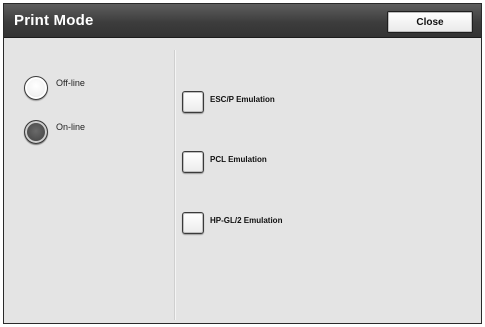  Describe the element at coordinates (430, 22) in the screenshot. I see `close-button: Close` at that location.